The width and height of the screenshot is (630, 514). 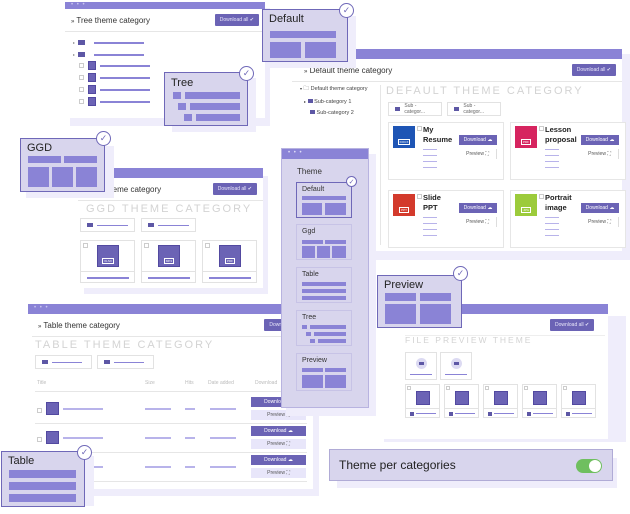 What do you see at coordinates (306, 89) in the screenshot?
I see `folder-outline-icon: 🗀` at bounding box center [306, 89].